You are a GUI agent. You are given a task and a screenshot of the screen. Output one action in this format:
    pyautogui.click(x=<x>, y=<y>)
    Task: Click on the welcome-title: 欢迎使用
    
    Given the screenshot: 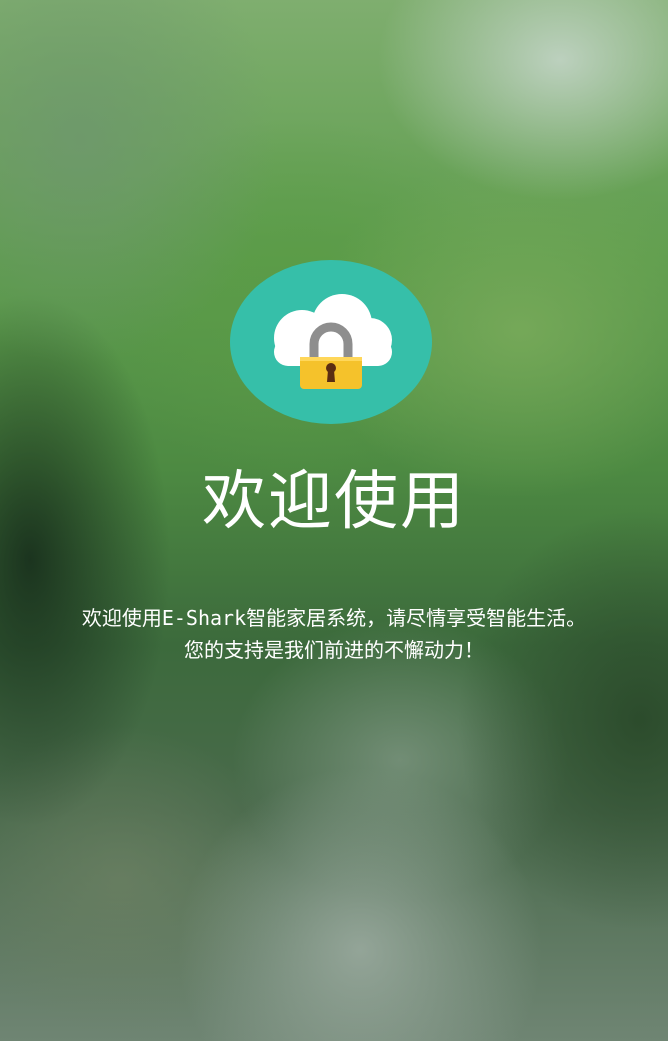 What is the action you would take?
    pyautogui.click(x=334, y=502)
    